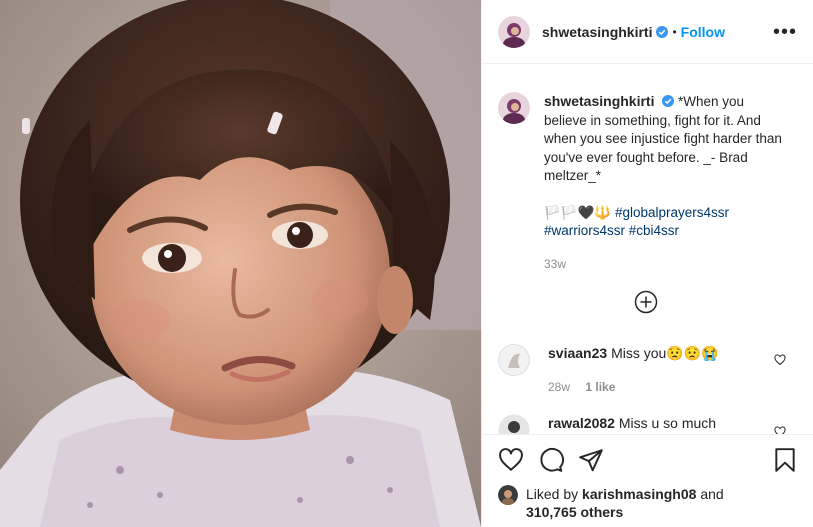 The image size is (813, 527). I want to click on likes-prefix: Liked by, so click(552, 494).